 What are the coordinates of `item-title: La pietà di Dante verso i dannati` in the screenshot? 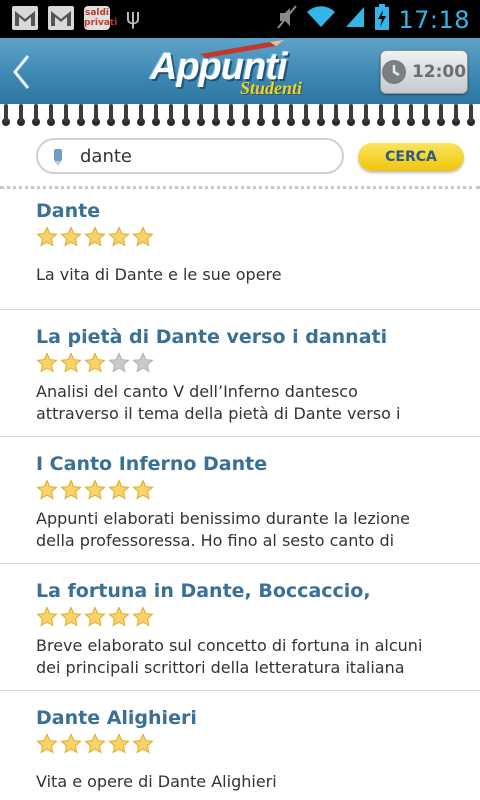 It's located at (212, 337).